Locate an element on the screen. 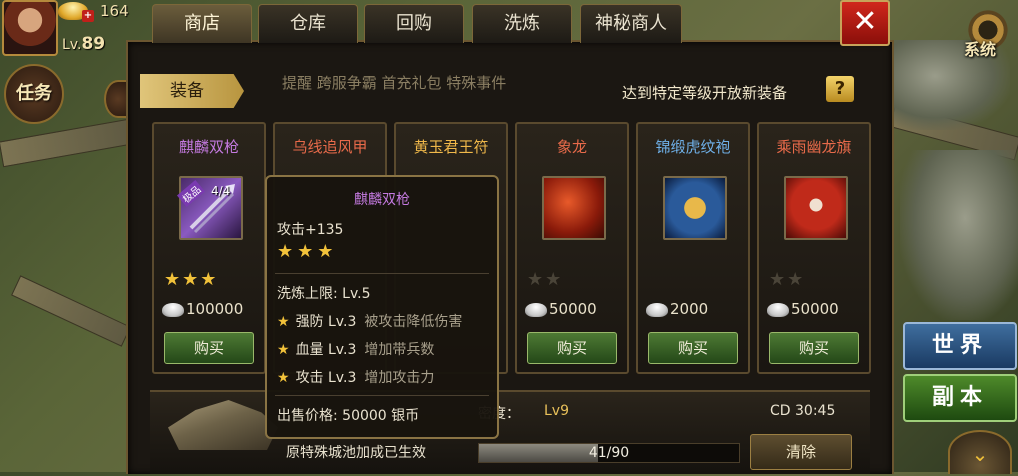 The height and width of the screenshot is (476, 1018). add-gold-button: + is located at coordinates (88, 16).